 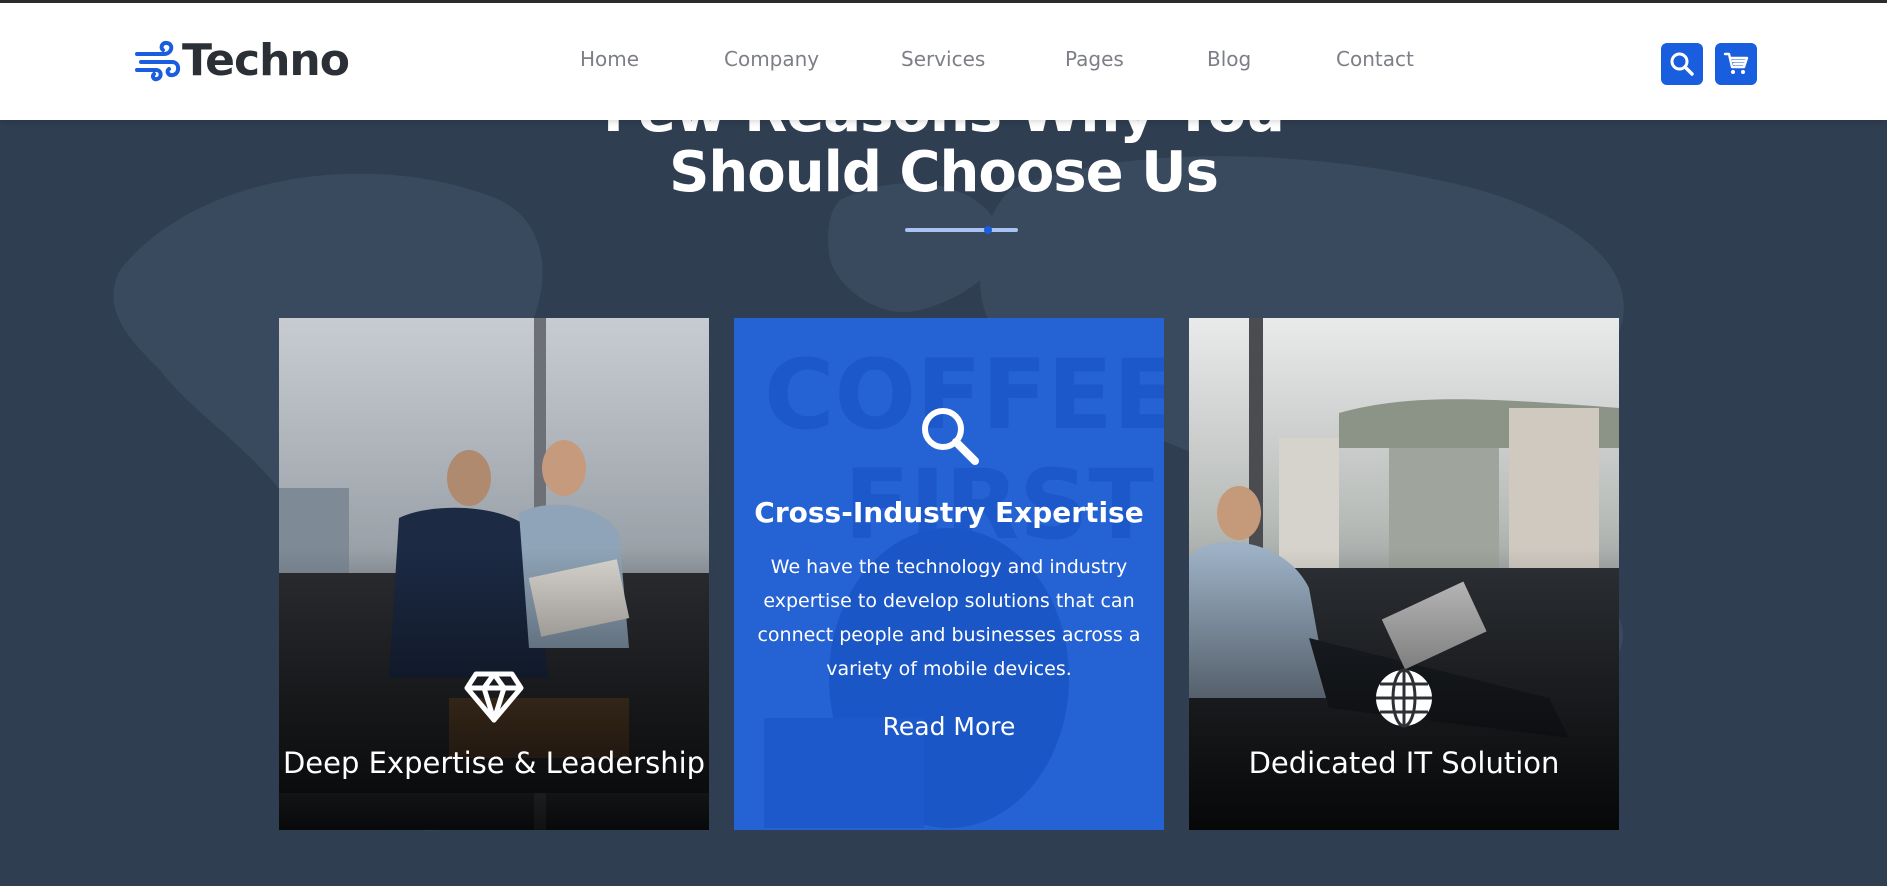 What do you see at coordinates (609, 59) in the screenshot?
I see `nav-home: Home` at bounding box center [609, 59].